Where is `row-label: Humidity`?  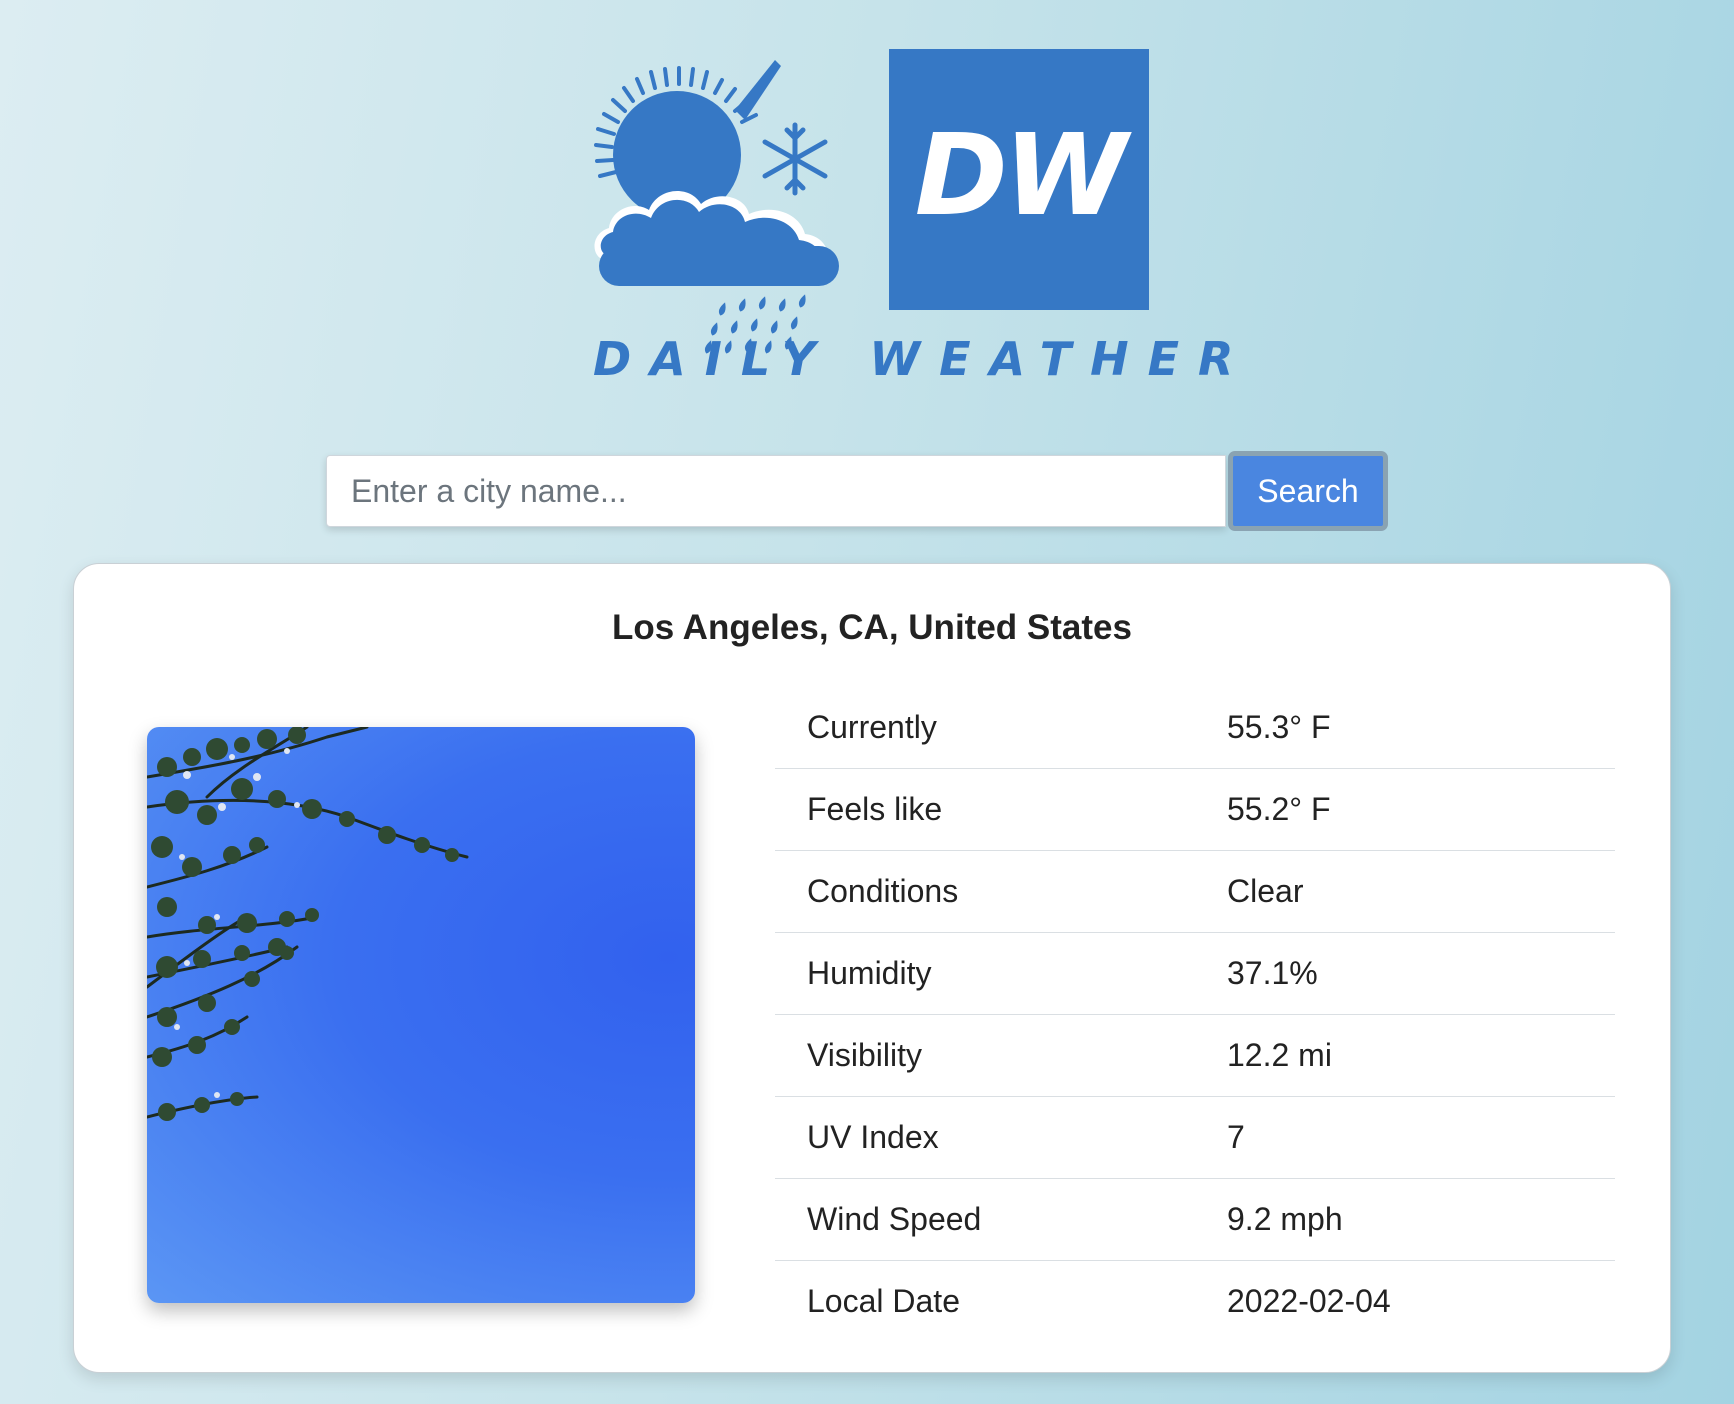 row-label: Humidity is located at coordinates (985, 973).